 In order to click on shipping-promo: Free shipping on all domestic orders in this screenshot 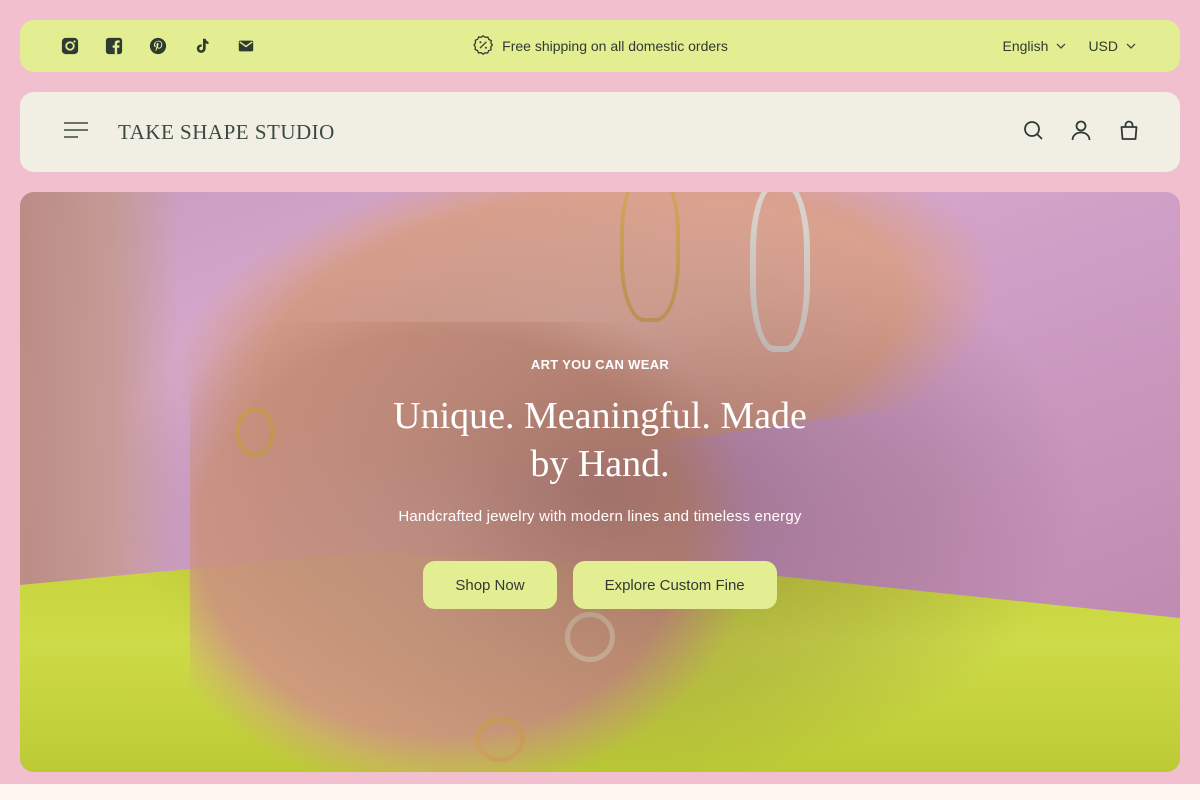, I will do `click(600, 46)`.